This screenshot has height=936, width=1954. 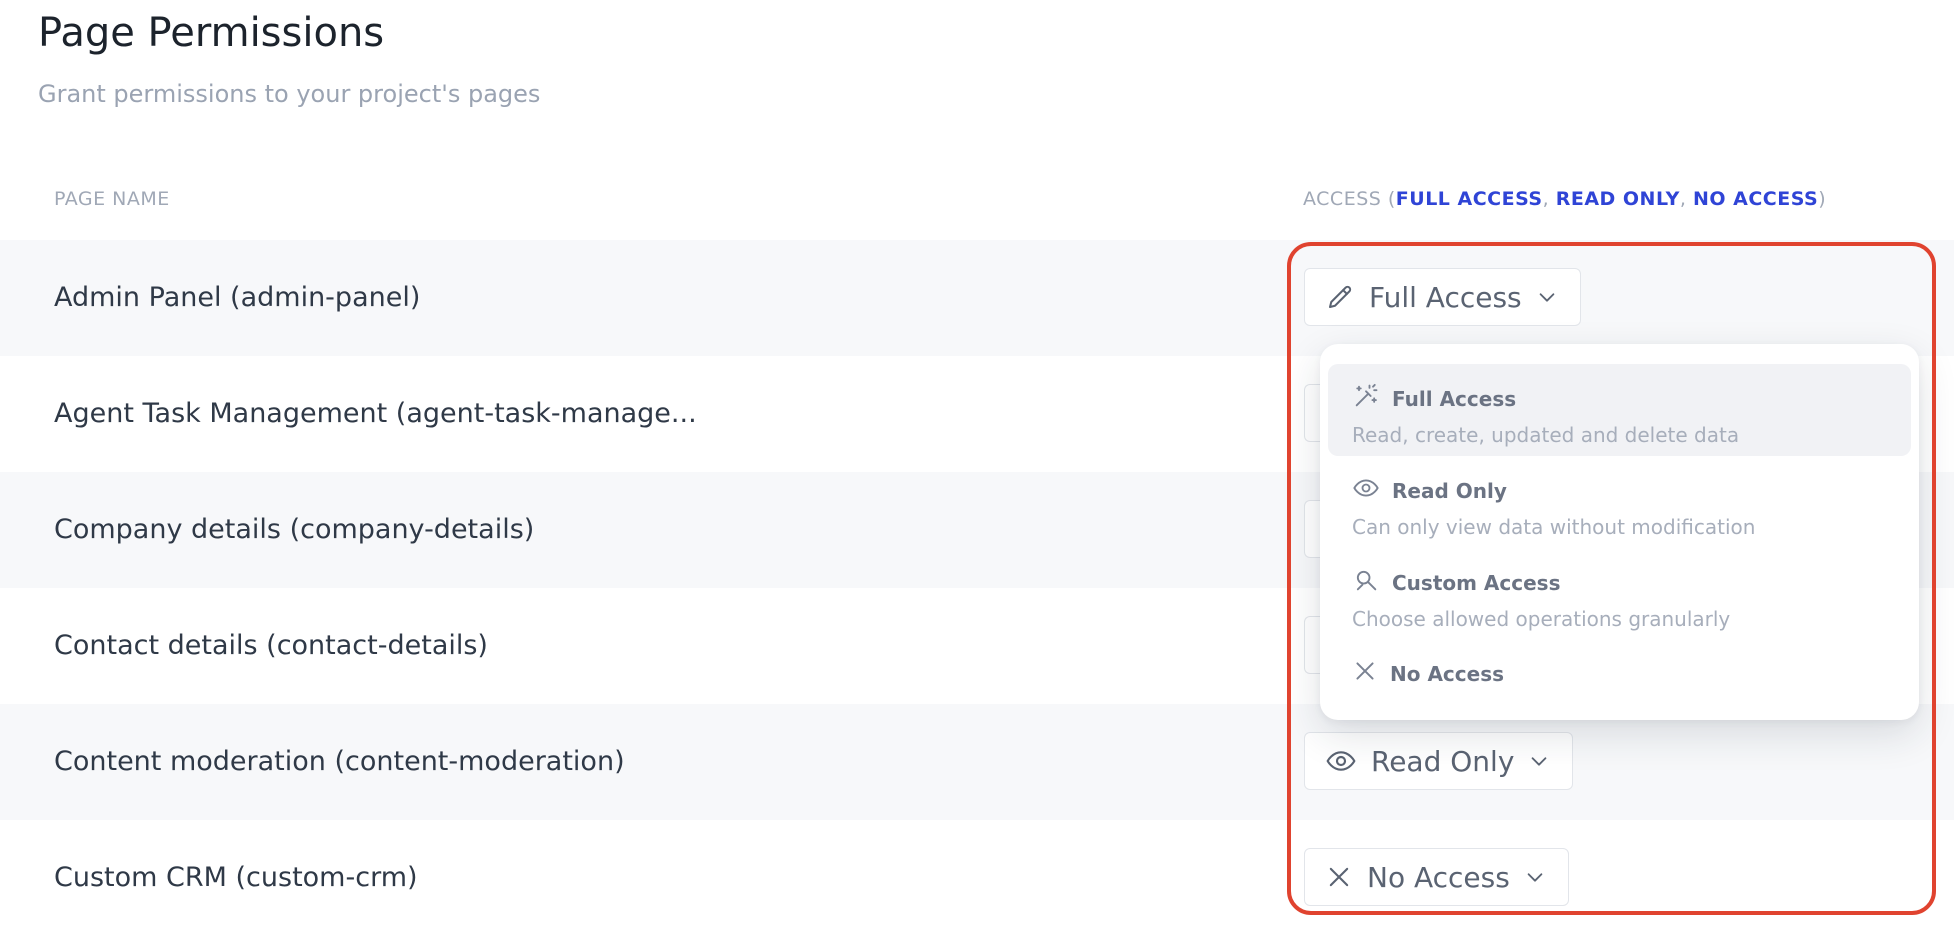 I want to click on page-title: Page Permissions, so click(x=211, y=33).